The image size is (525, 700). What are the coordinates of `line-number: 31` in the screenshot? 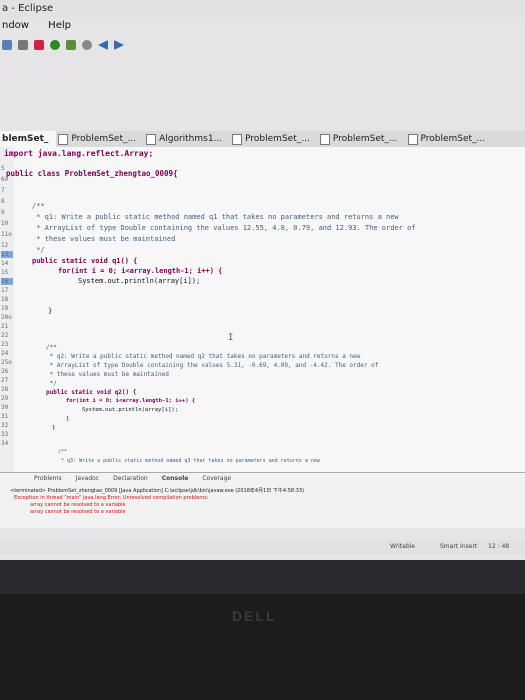 It's located at (5, 416).